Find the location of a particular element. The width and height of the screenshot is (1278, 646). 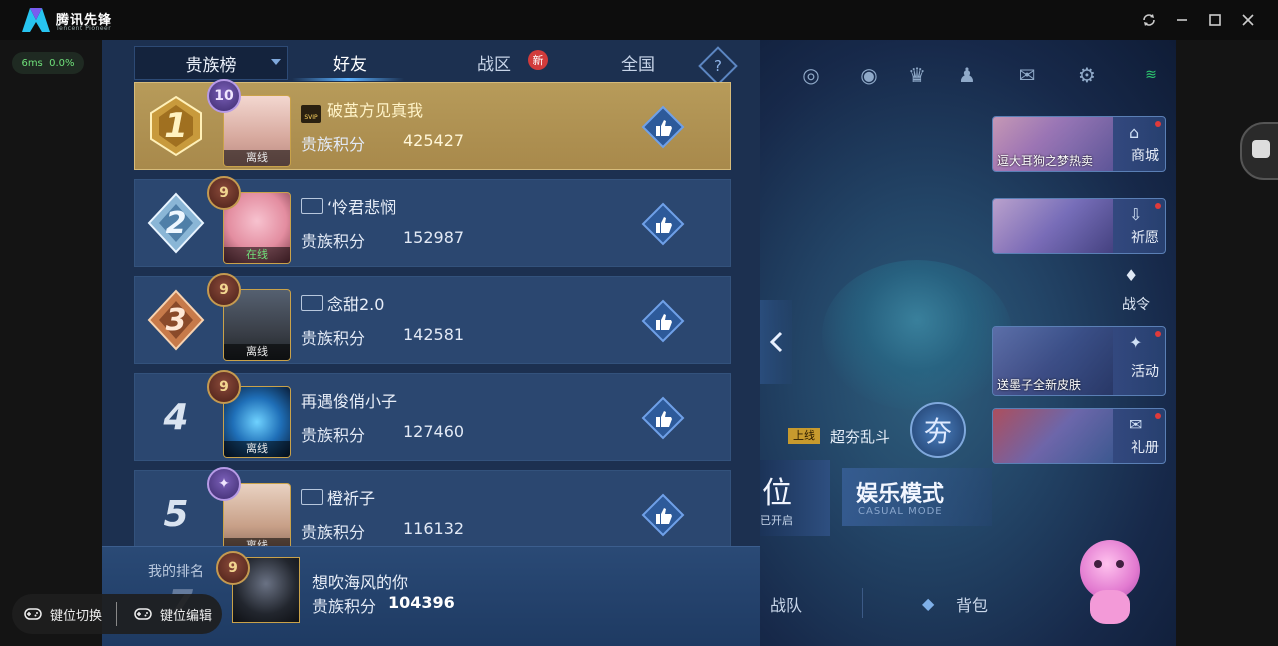

level-badge: 9 is located at coordinates (224, 387).